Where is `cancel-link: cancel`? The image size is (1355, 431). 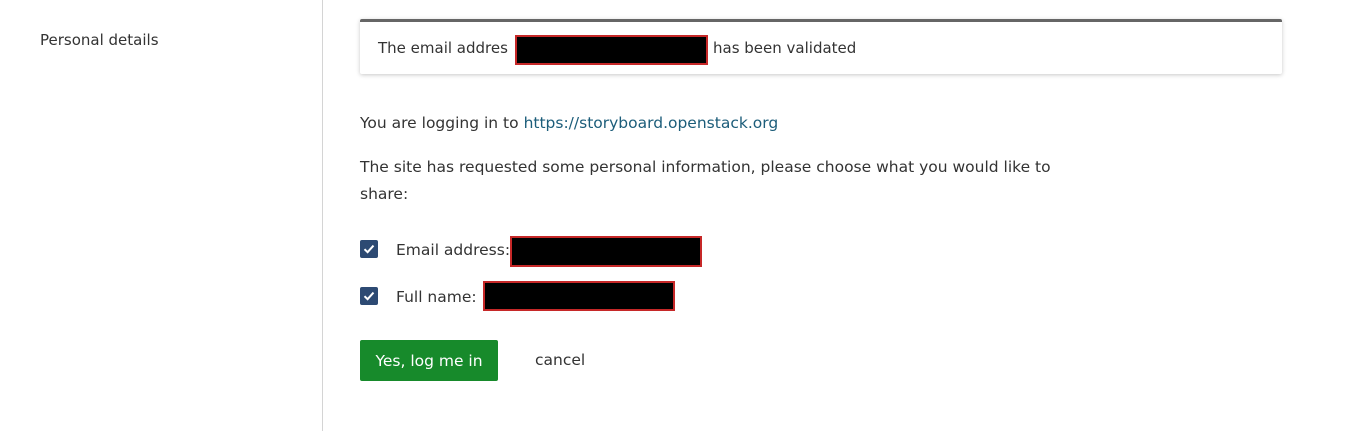 cancel-link: cancel is located at coordinates (560, 360).